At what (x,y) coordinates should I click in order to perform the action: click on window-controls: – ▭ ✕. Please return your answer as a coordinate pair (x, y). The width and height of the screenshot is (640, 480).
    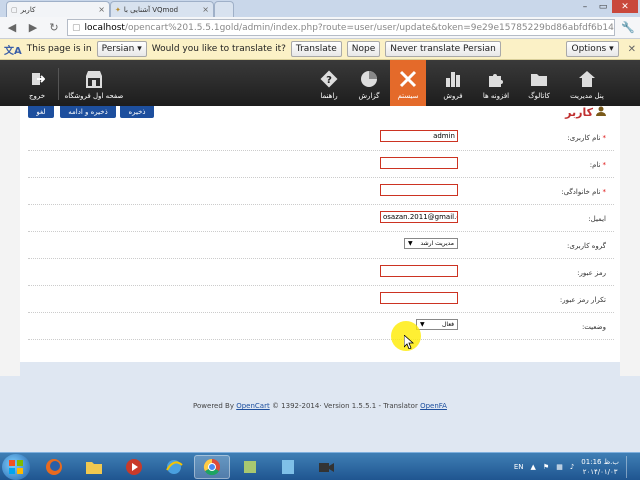
    Looking at the image, I should click on (607, 6).